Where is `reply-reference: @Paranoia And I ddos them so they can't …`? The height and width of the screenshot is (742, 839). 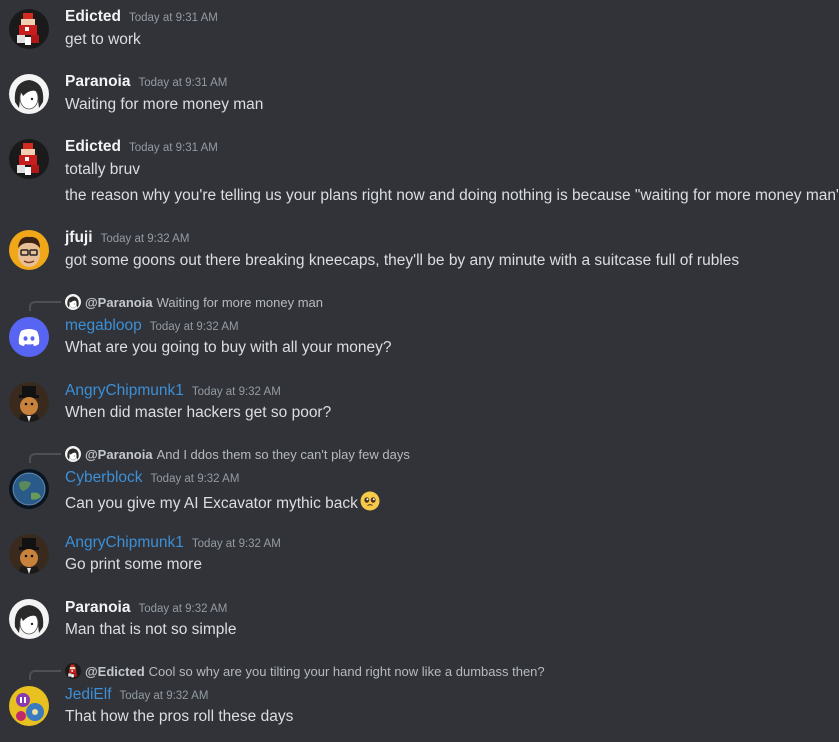
reply-reference: @Paranoia And I ddos them so they can't … is located at coordinates (237, 454).